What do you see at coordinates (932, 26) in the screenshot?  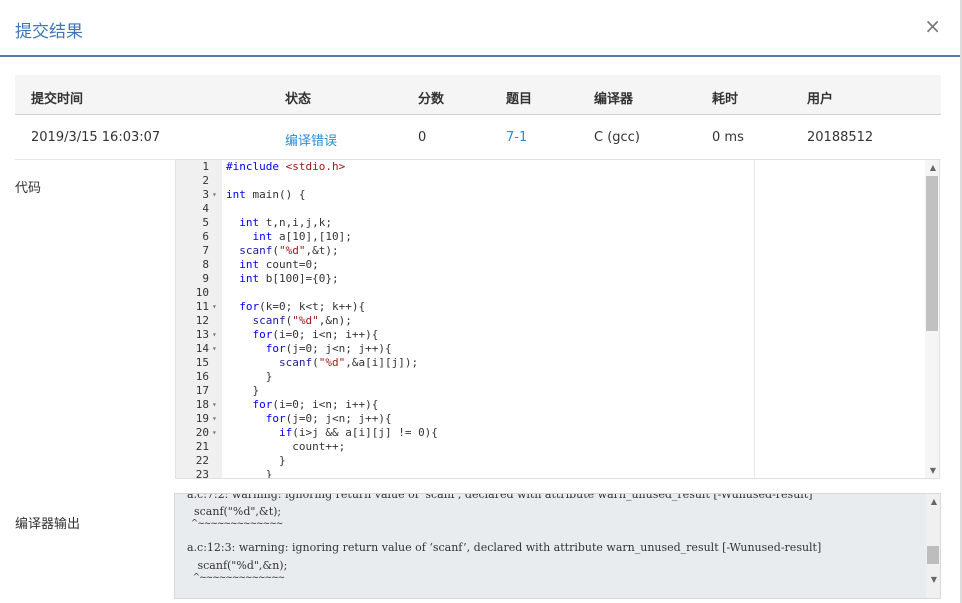 I see `close-icon: ×` at bounding box center [932, 26].